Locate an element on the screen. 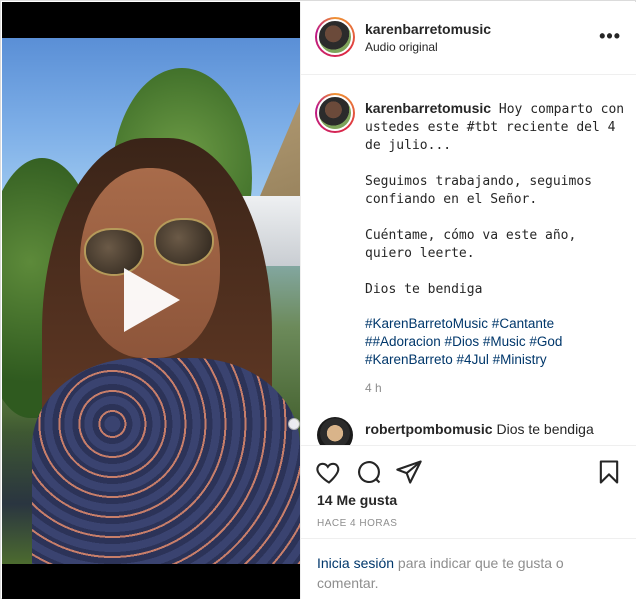  comment-avatar is located at coordinates (335, 431).